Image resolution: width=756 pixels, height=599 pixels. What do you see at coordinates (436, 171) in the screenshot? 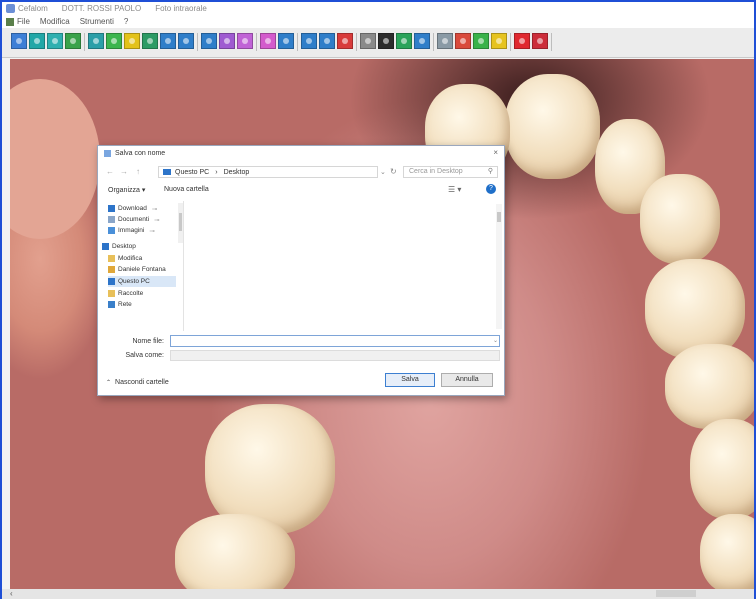
I see `search-placeholder: Cerca in Desktop` at bounding box center [436, 171].